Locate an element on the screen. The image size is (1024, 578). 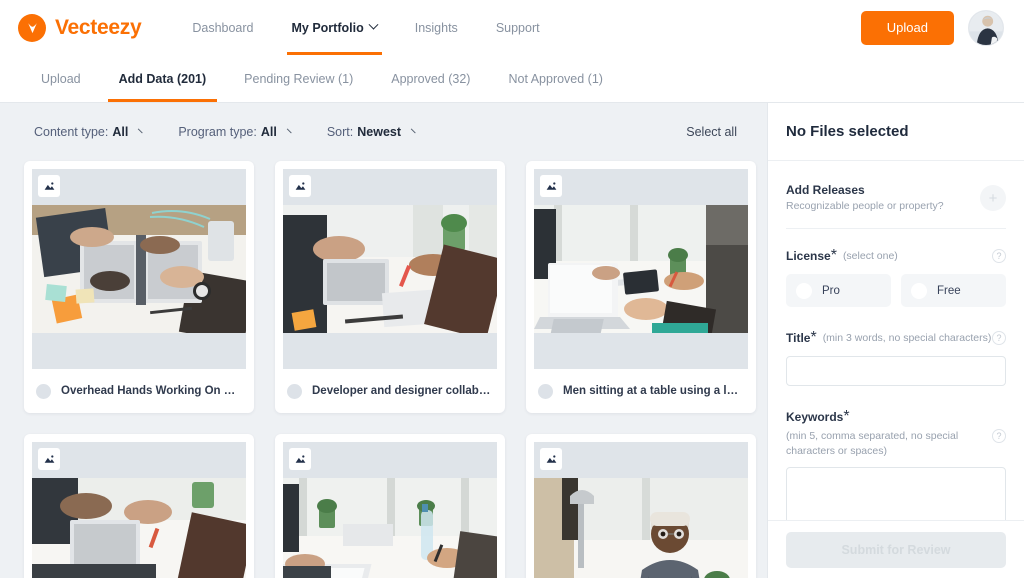
tab-not-approved: Not Approved (1) is located at coordinates (555, 78).